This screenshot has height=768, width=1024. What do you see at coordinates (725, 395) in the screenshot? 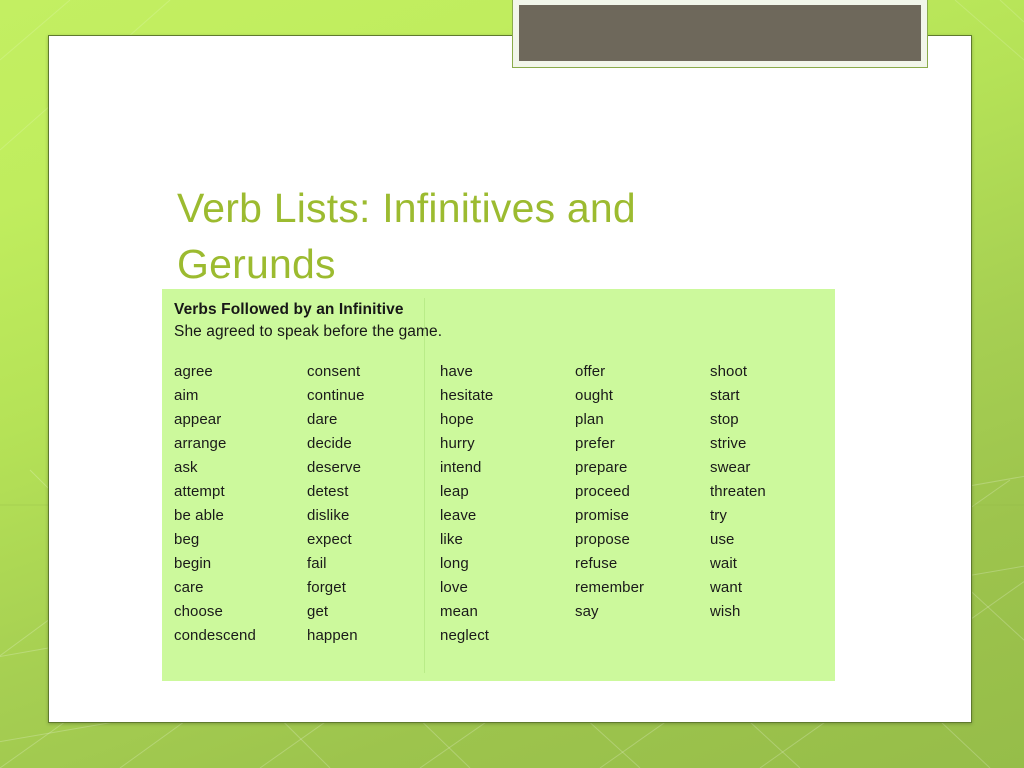
I see `verb-item: start` at bounding box center [725, 395].